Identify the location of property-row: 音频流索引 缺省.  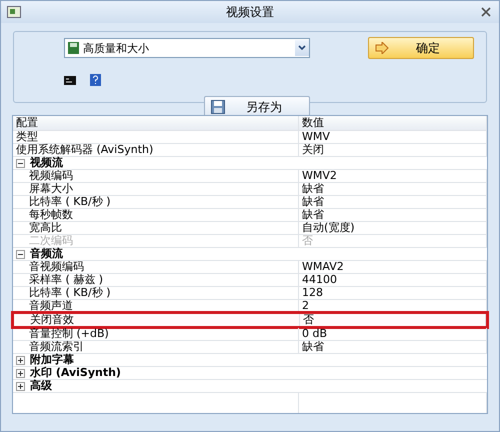
(250, 347).